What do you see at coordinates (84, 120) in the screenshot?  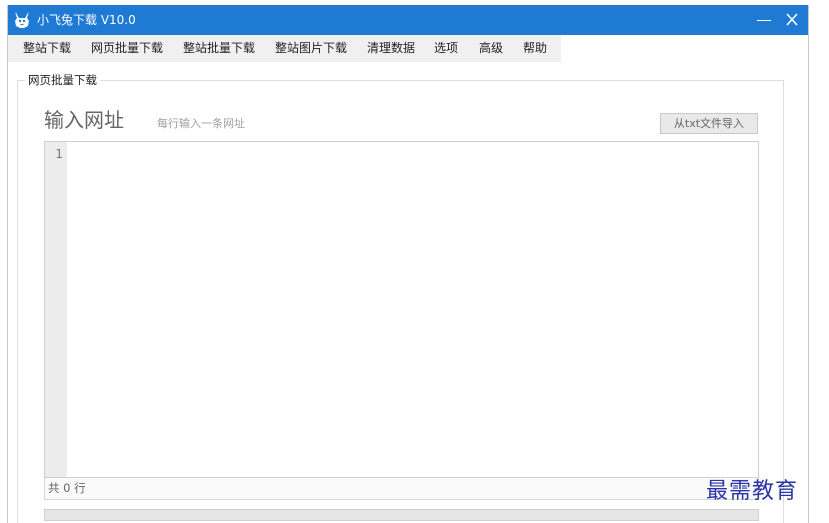 I see `url-section-title: 输入网址` at bounding box center [84, 120].